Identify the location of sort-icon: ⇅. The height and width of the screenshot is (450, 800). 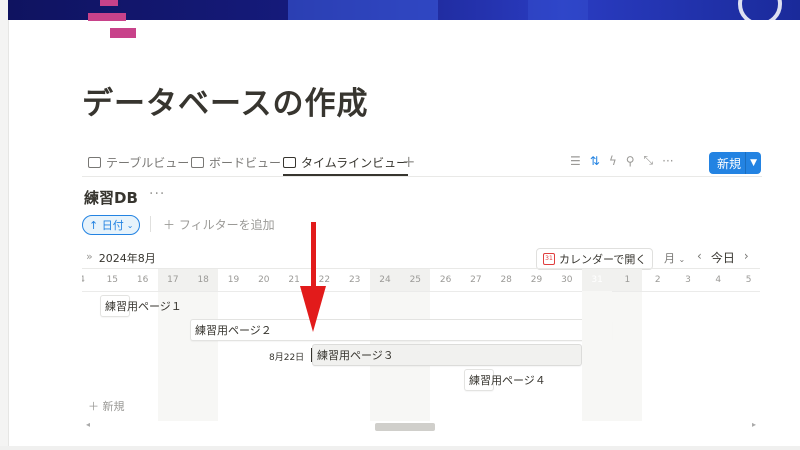
(595, 161).